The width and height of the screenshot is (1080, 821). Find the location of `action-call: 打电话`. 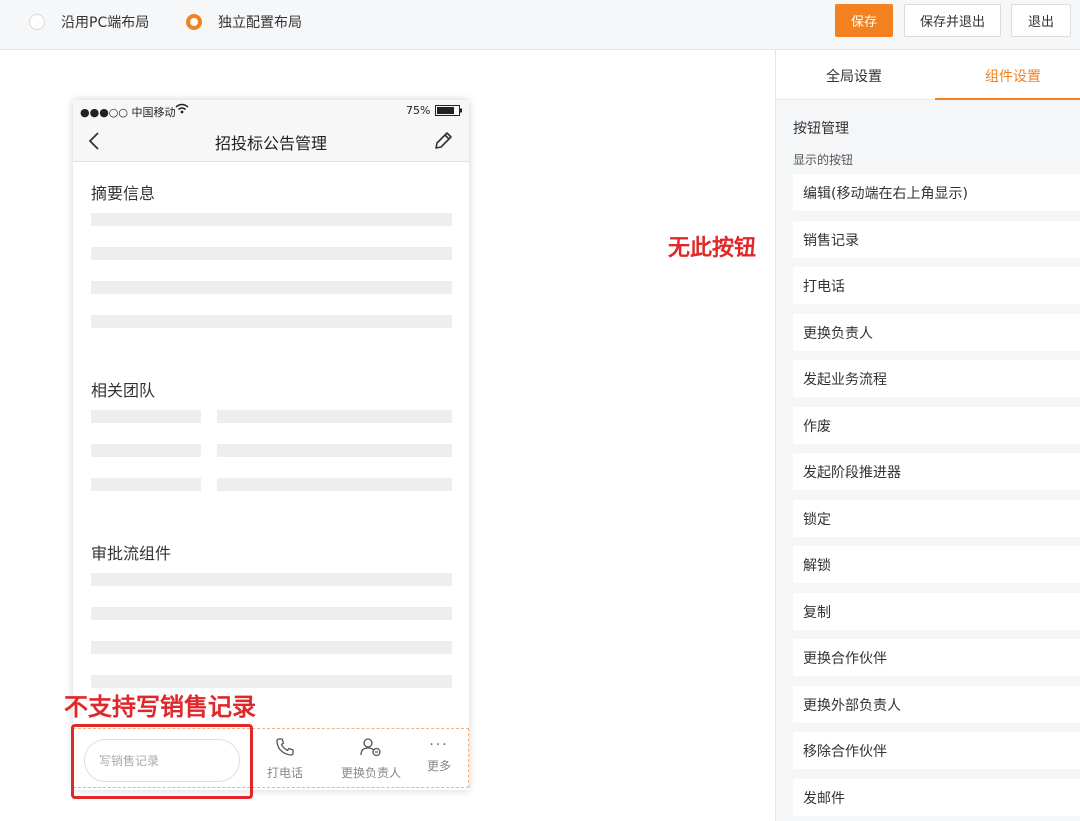

action-call: 打电话 is located at coordinates (285, 759).